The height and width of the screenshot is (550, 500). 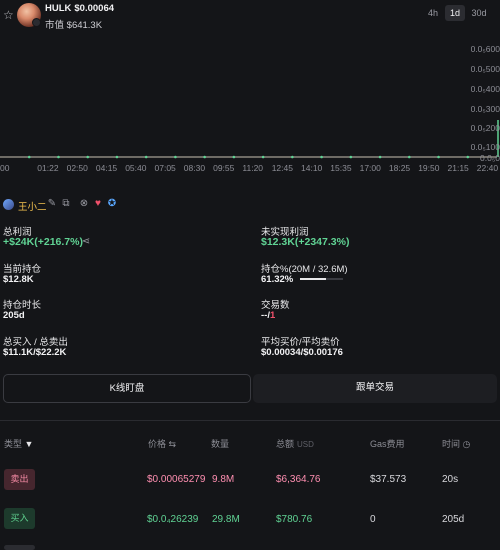 What do you see at coordinates (399, 168) in the screenshot?
I see `x-tick-label: 18:25` at bounding box center [399, 168].